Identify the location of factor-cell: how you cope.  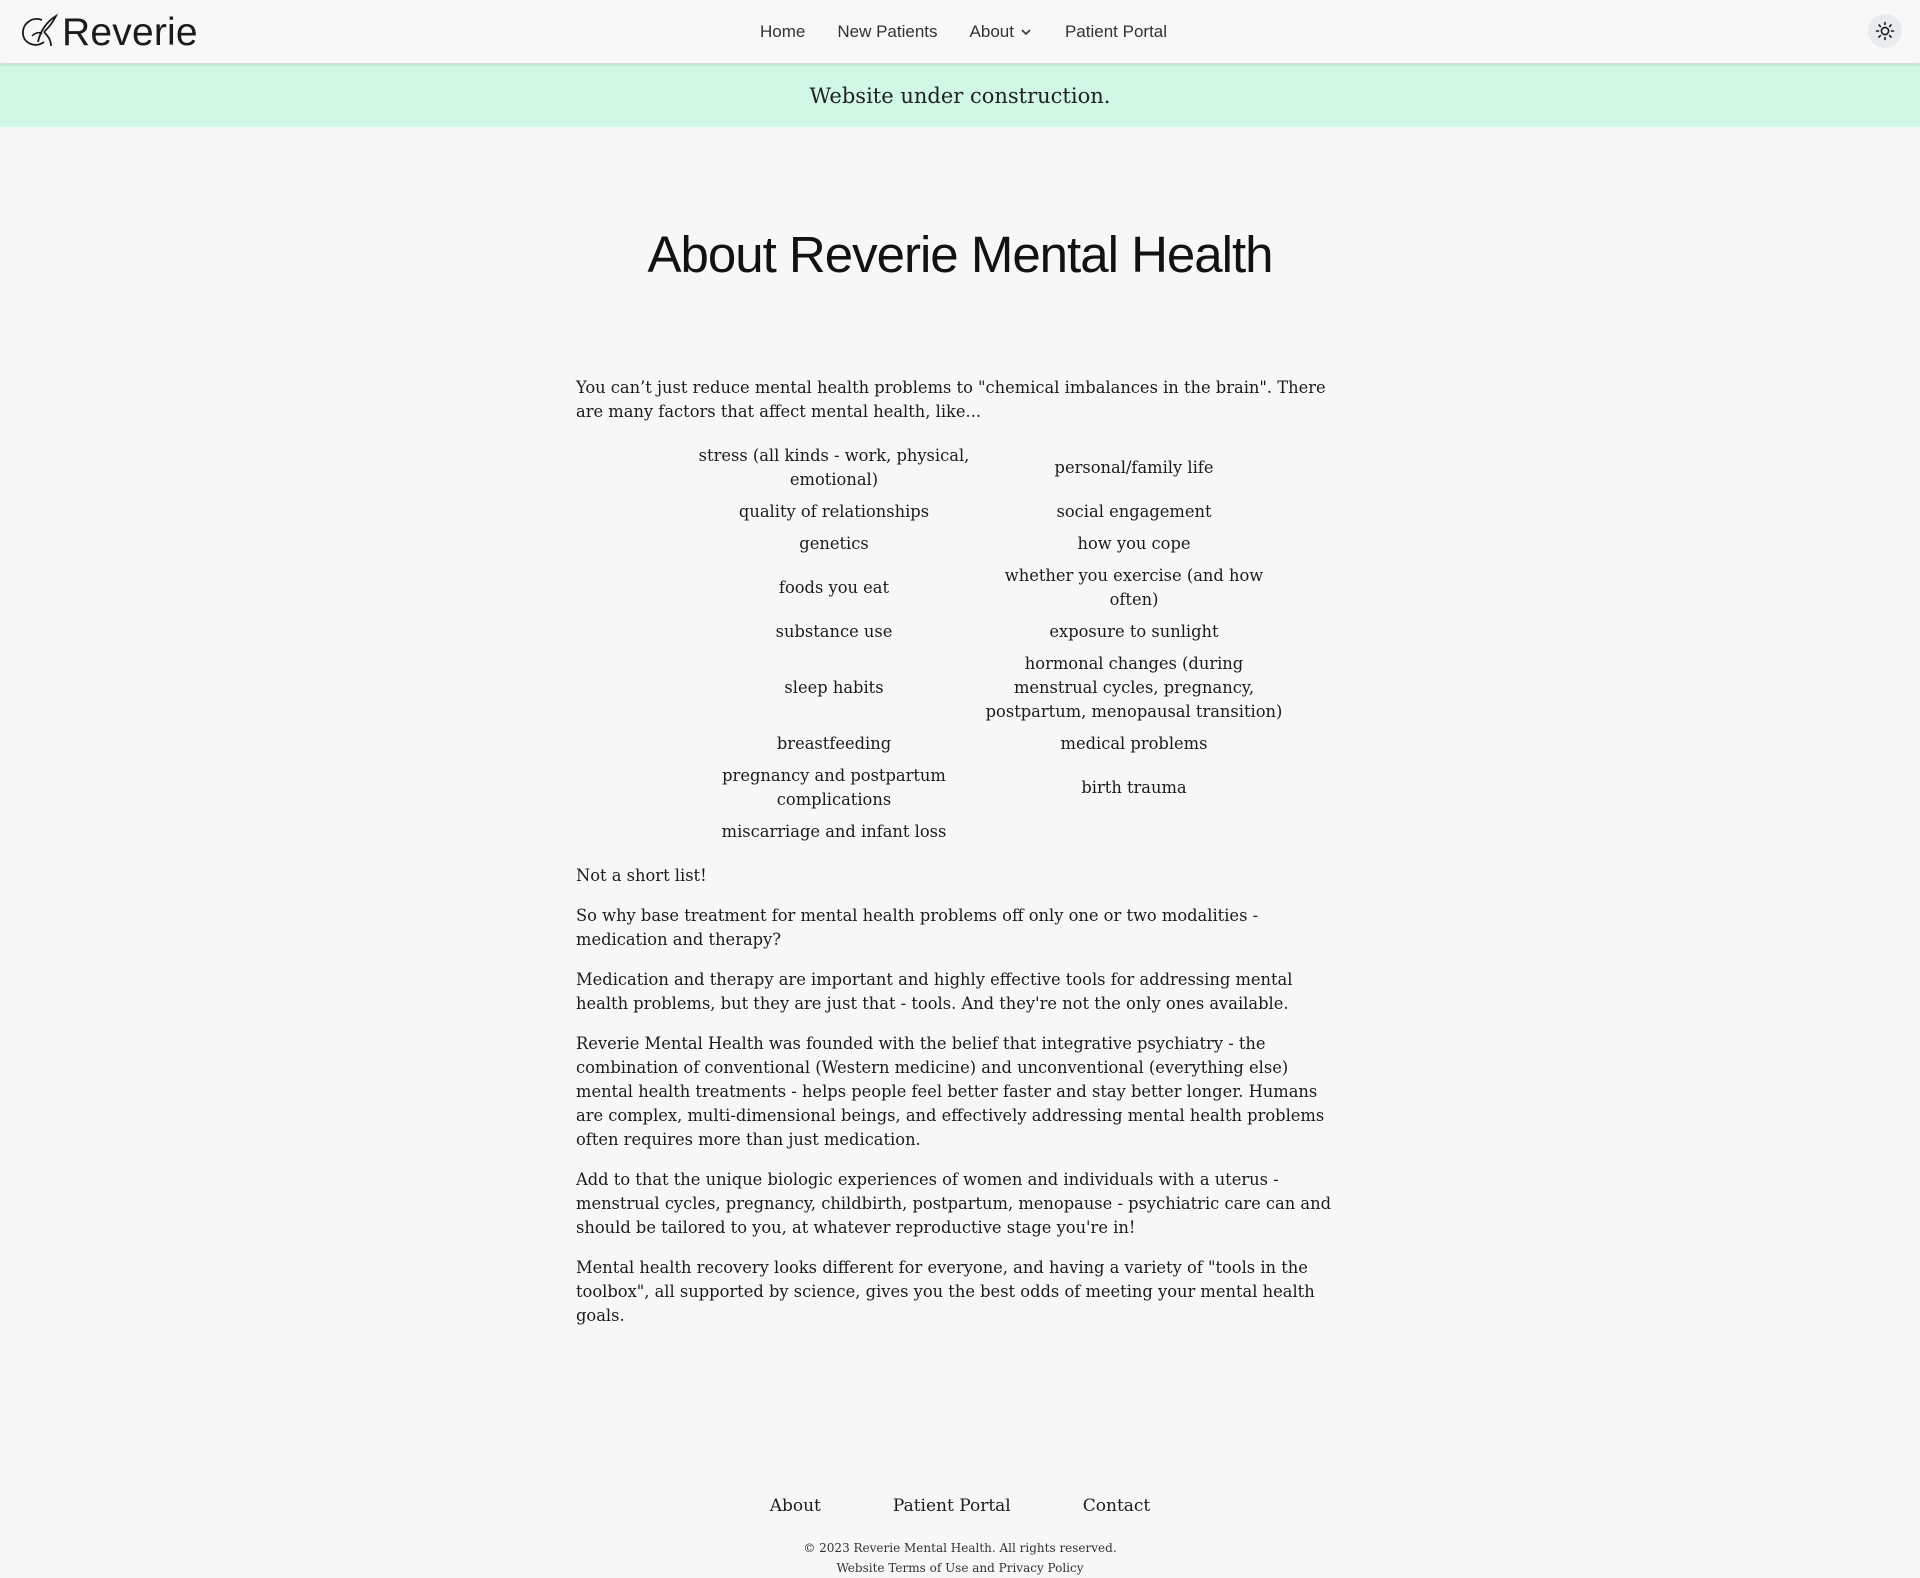
(1134, 543).